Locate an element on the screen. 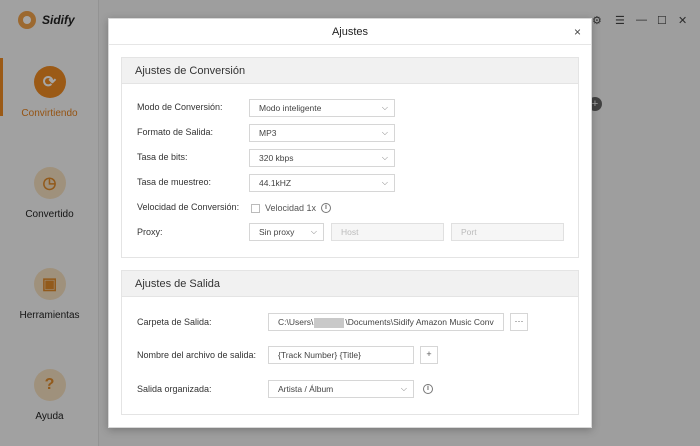 The image size is (700, 446). bitrate-row: Tasa de bits: is located at coordinates (162, 157).